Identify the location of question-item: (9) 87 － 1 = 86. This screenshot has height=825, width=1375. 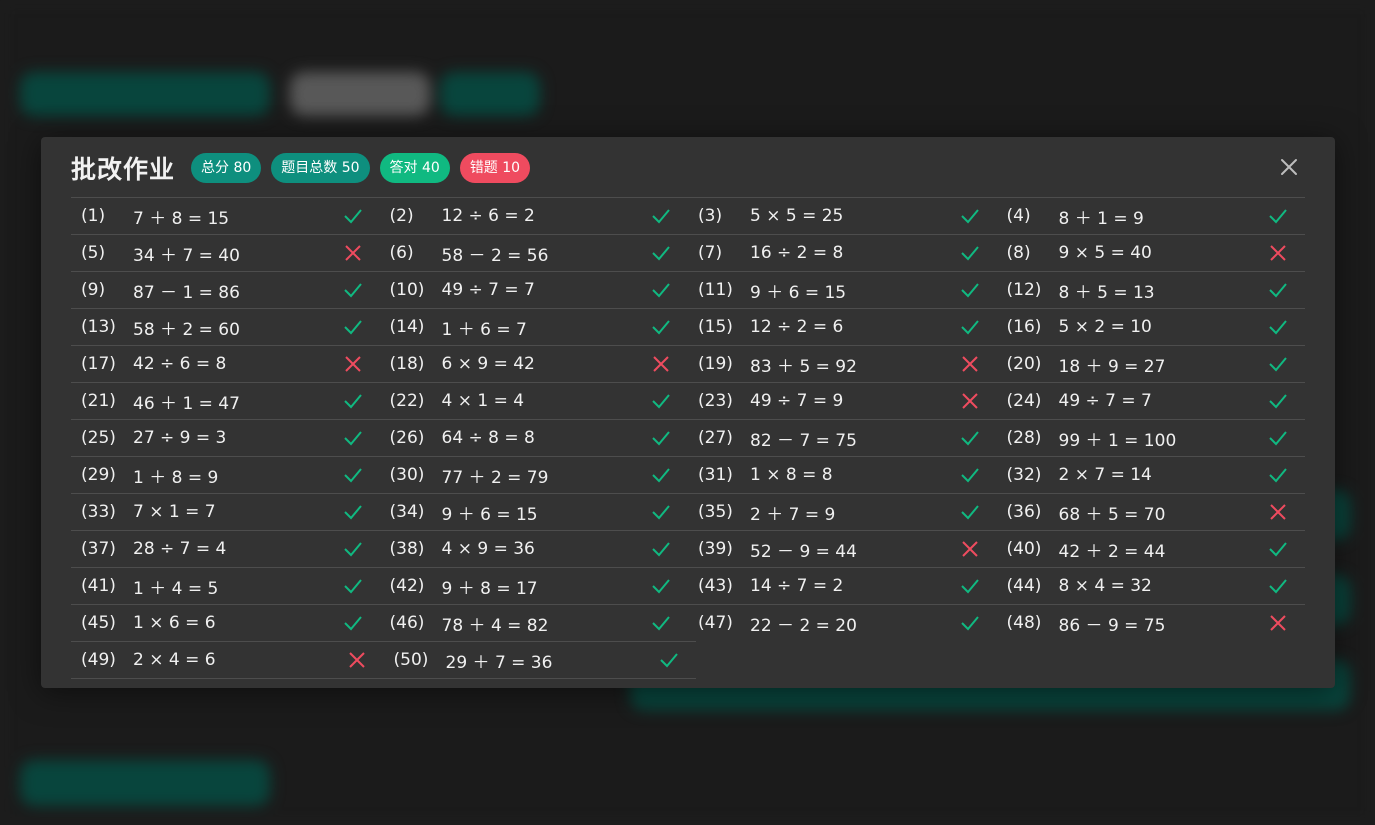
(225, 290).